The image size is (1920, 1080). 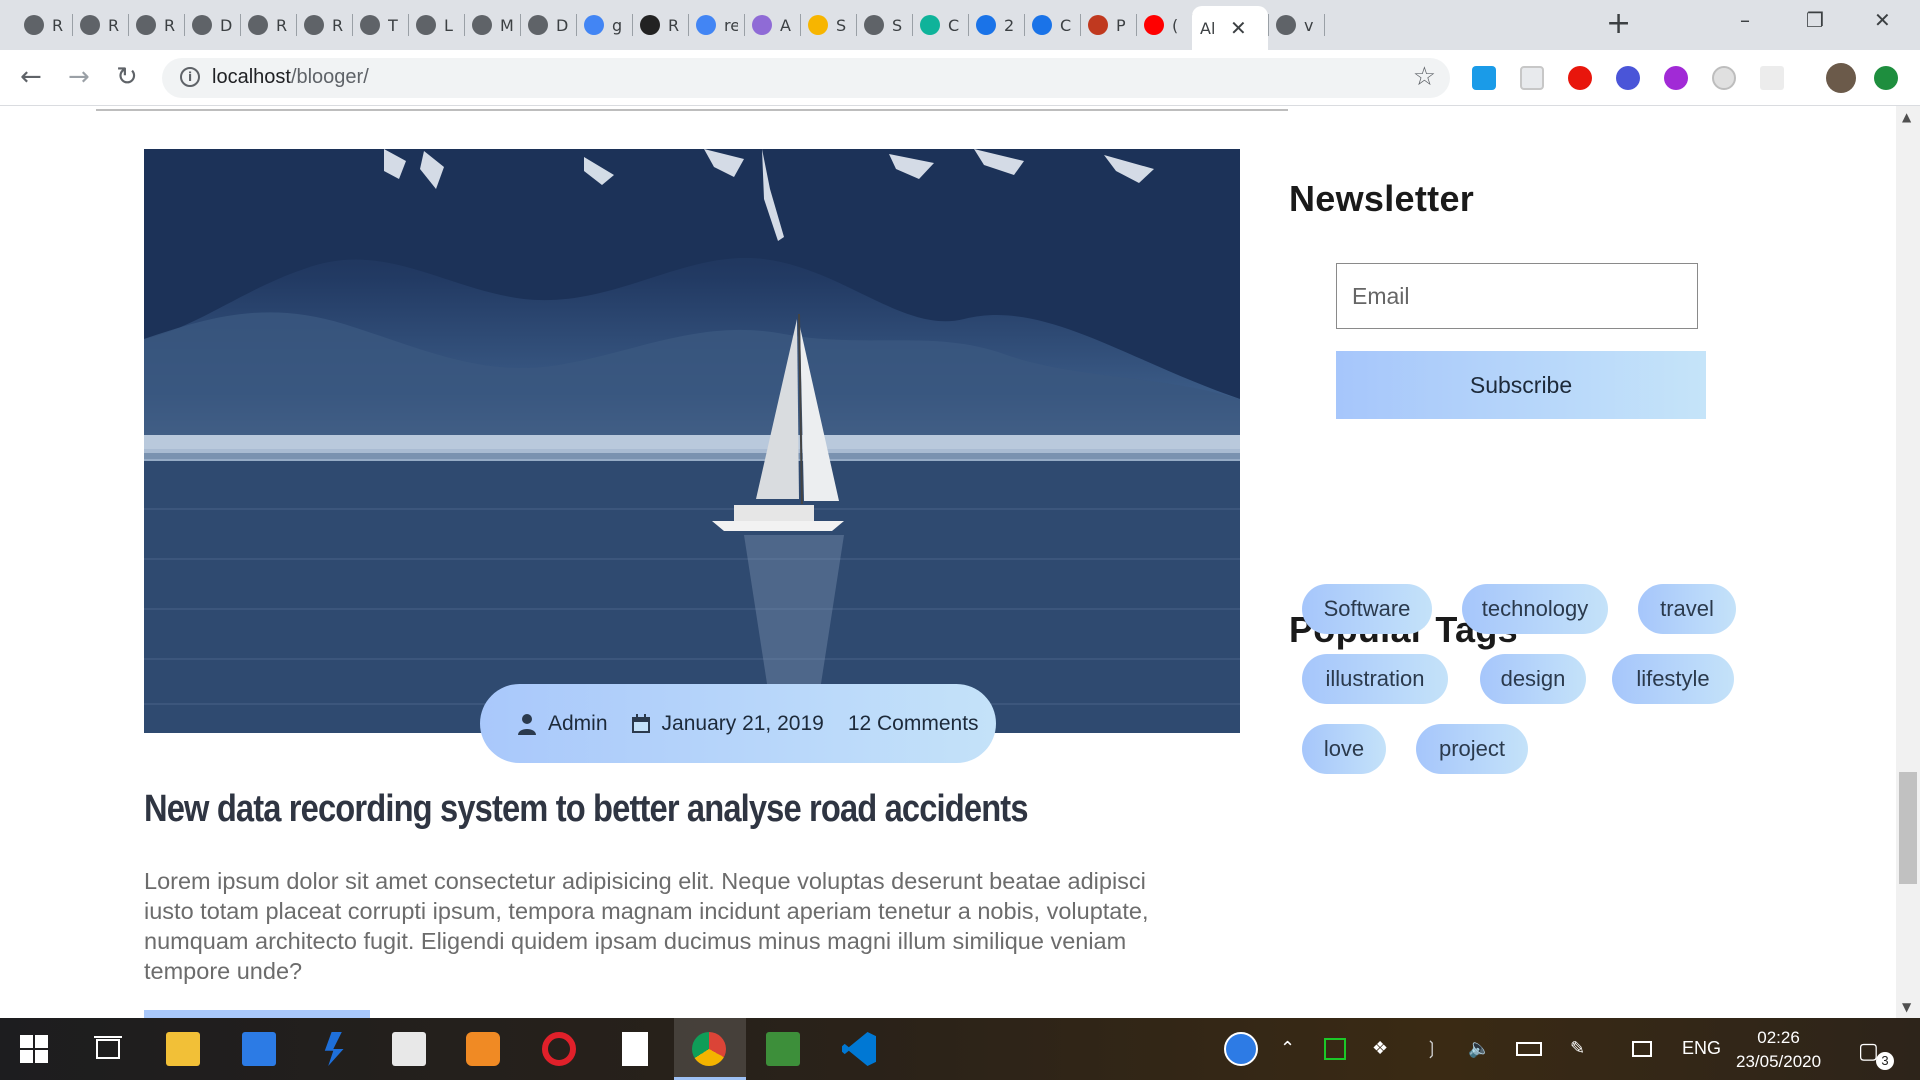 I want to click on browser-tab: A, so click(x=772, y=25).